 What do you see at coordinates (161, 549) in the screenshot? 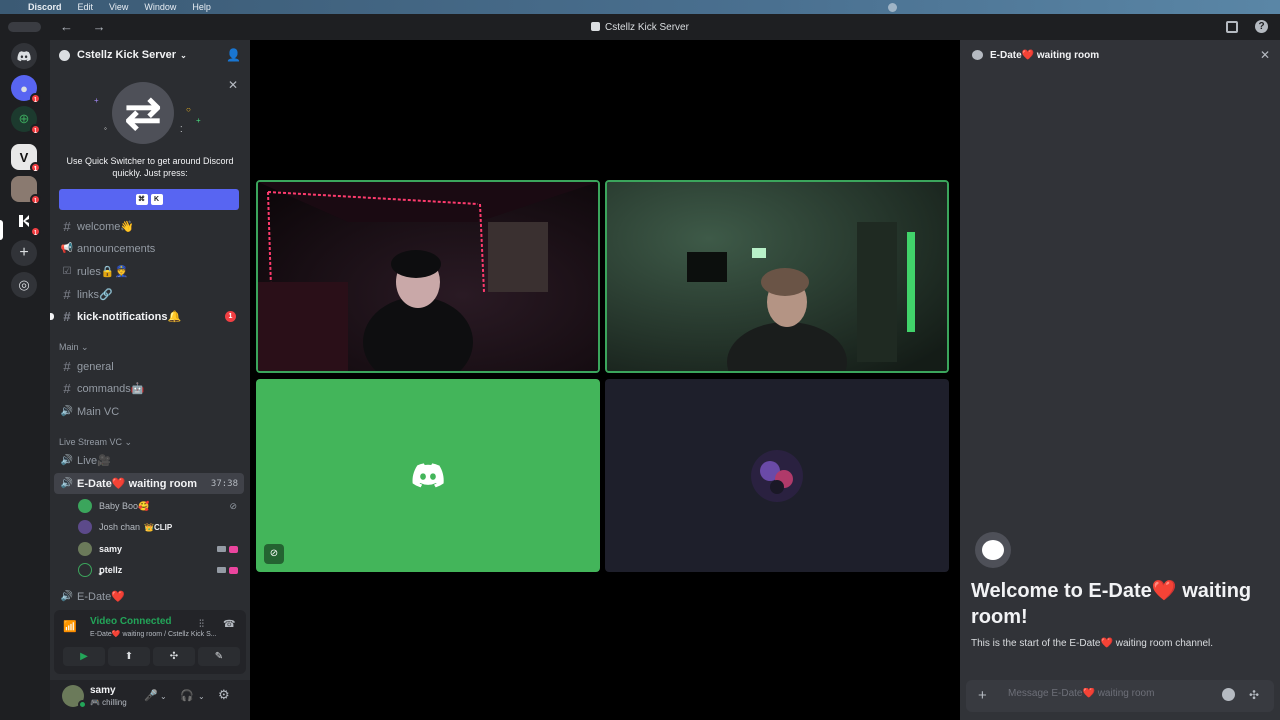
I see `voice-user-samy: samy` at bounding box center [161, 549].